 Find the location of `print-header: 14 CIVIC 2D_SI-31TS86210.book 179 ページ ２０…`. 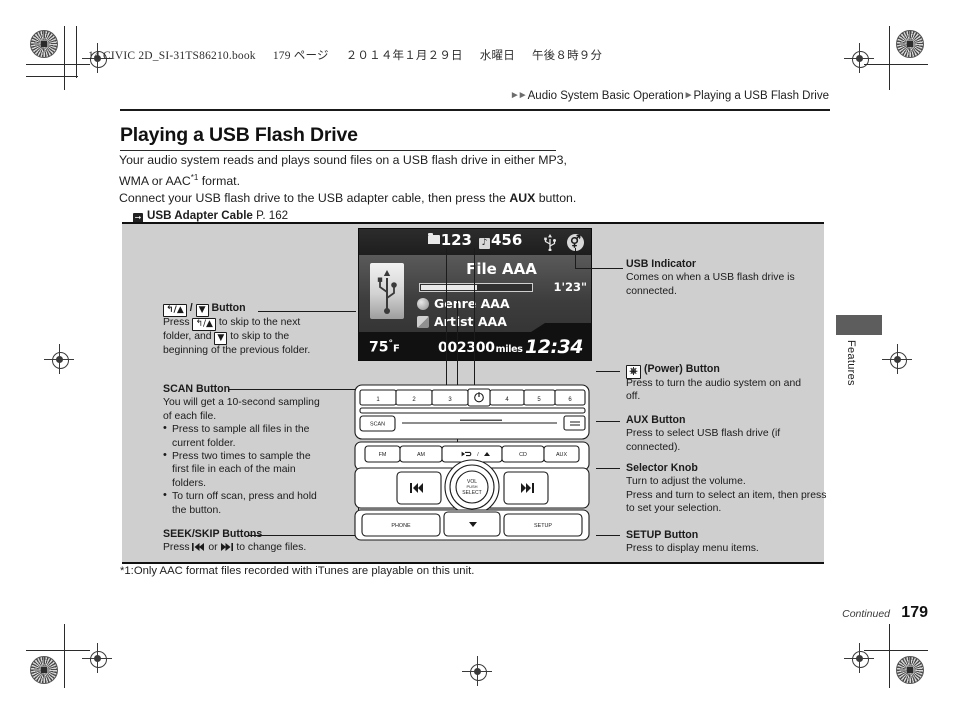

print-header: 14 CIVIC 2D_SI-31TS86210.book 179 ページ ２０… is located at coordinates (352, 55).